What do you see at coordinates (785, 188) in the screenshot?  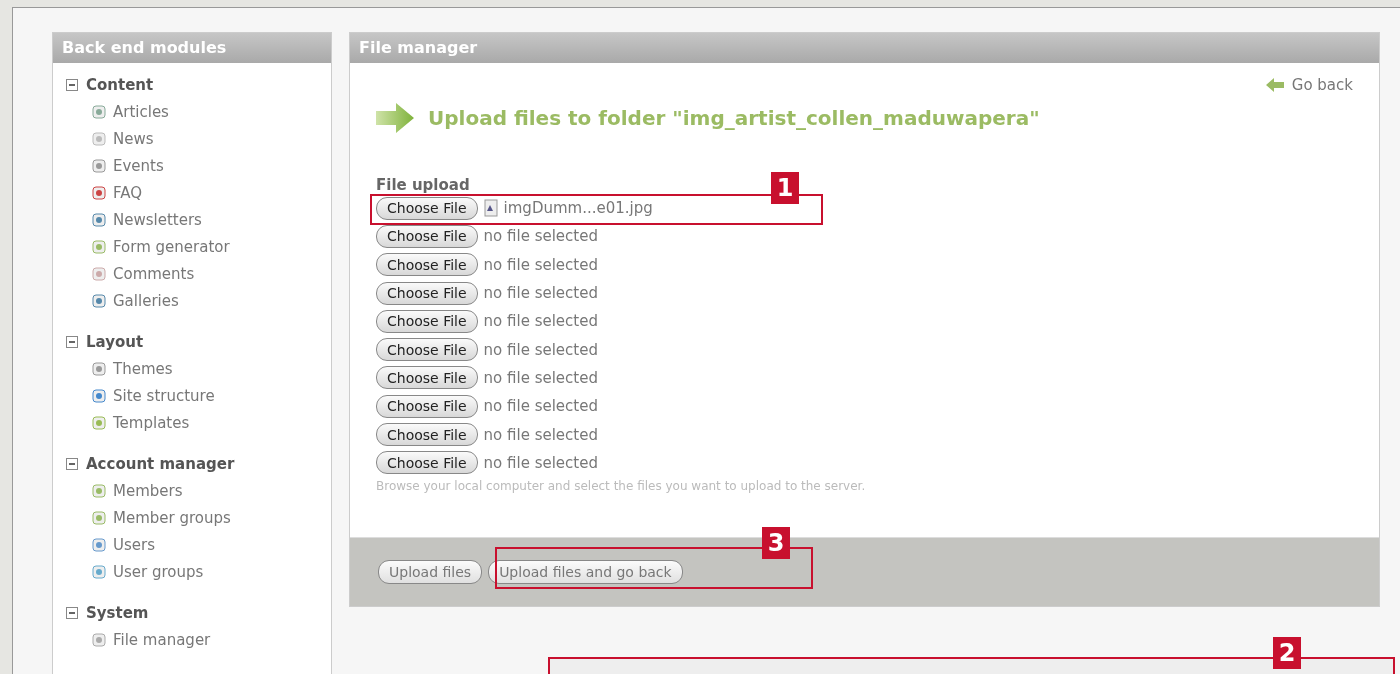 I see `callout-number: 1` at bounding box center [785, 188].